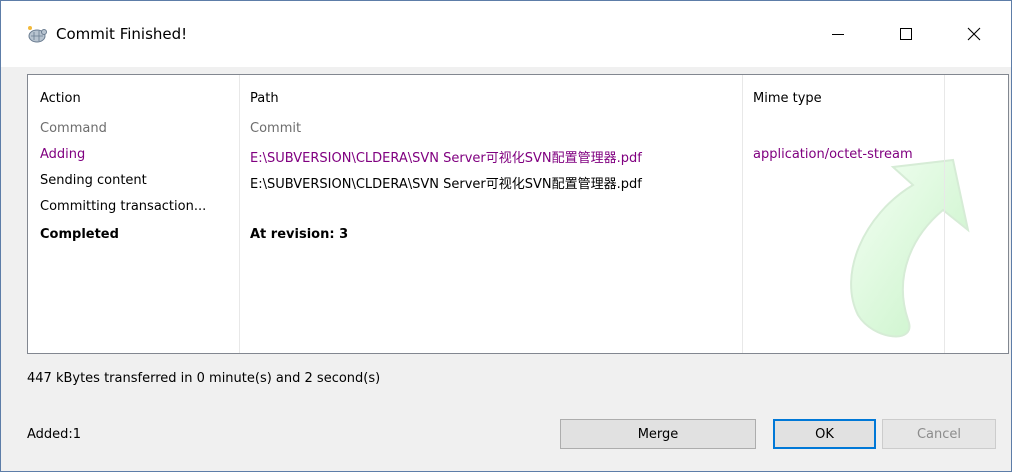 The image size is (1012, 472). I want to click on cancel-button: Cancel, so click(939, 434).